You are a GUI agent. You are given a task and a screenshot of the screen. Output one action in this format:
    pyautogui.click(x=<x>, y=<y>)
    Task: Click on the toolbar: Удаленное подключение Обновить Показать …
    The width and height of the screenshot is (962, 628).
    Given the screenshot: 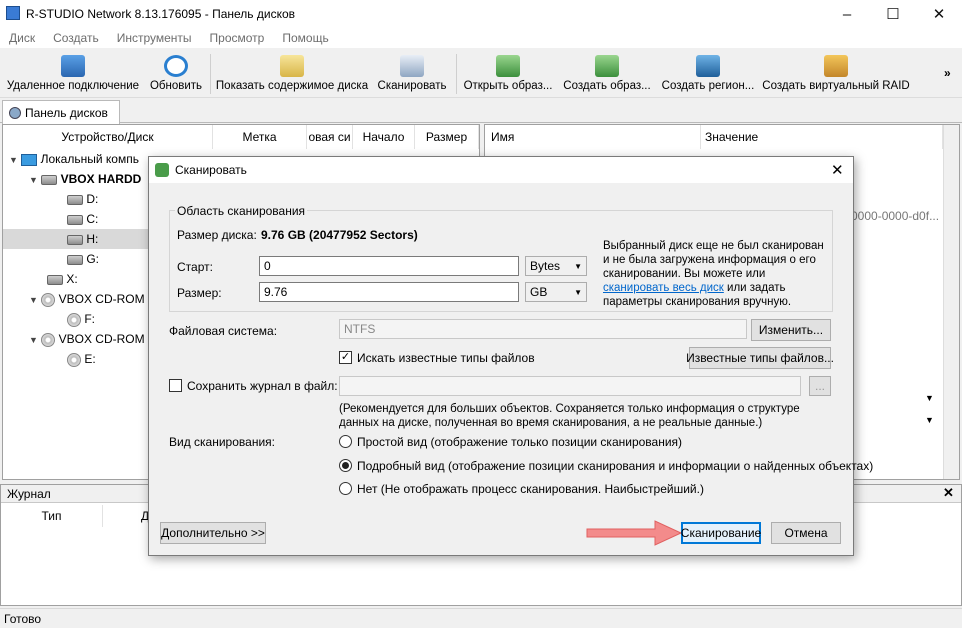 What is the action you would take?
    pyautogui.click(x=481, y=73)
    